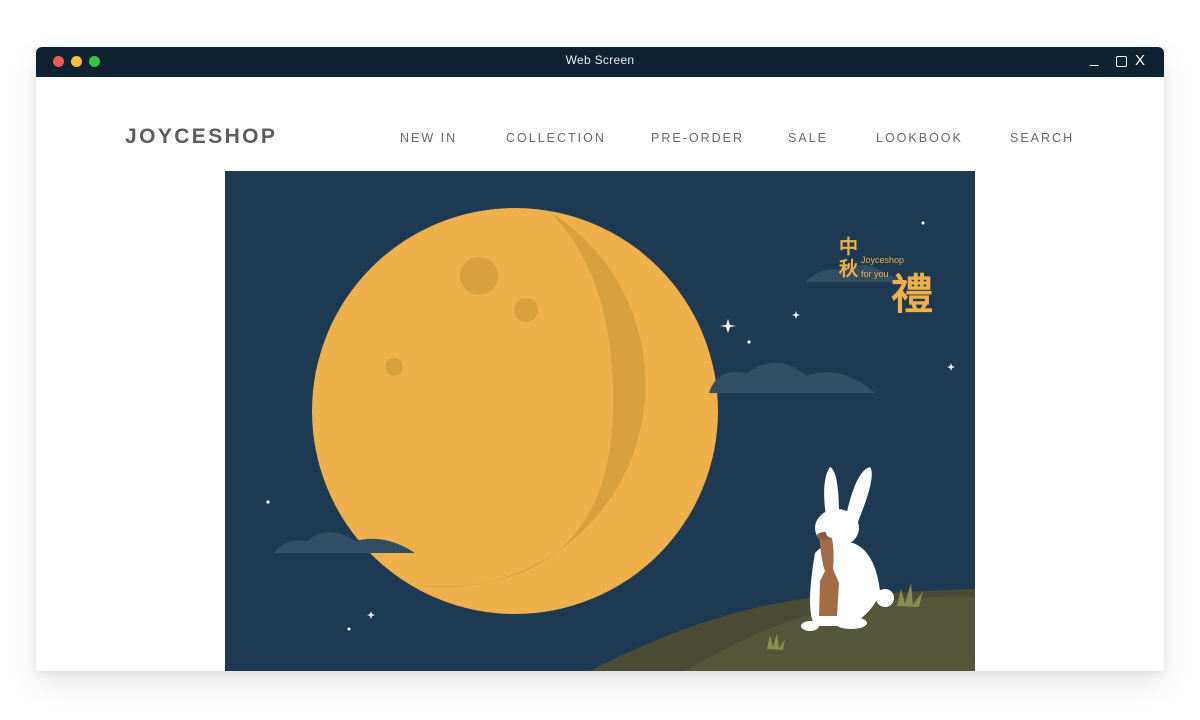 This screenshot has width=1200, height=720. What do you see at coordinates (1121, 61) in the screenshot?
I see `maximize-button` at bounding box center [1121, 61].